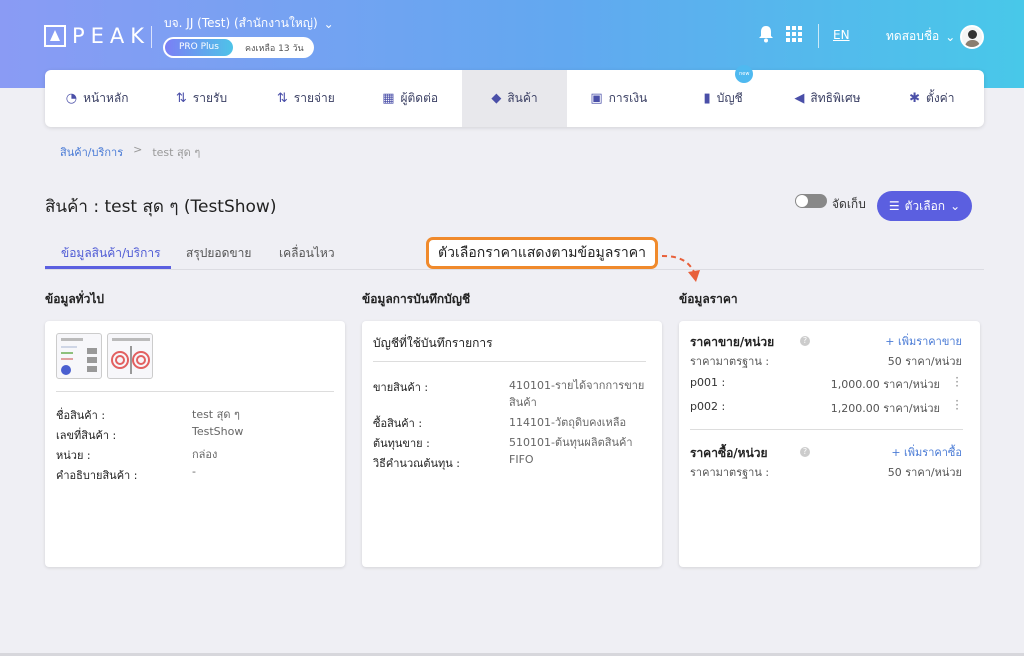 The height and width of the screenshot is (656, 1024). Describe the element at coordinates (111, 36) in the screenshot. I see `logo-text: PEAK` at that location.